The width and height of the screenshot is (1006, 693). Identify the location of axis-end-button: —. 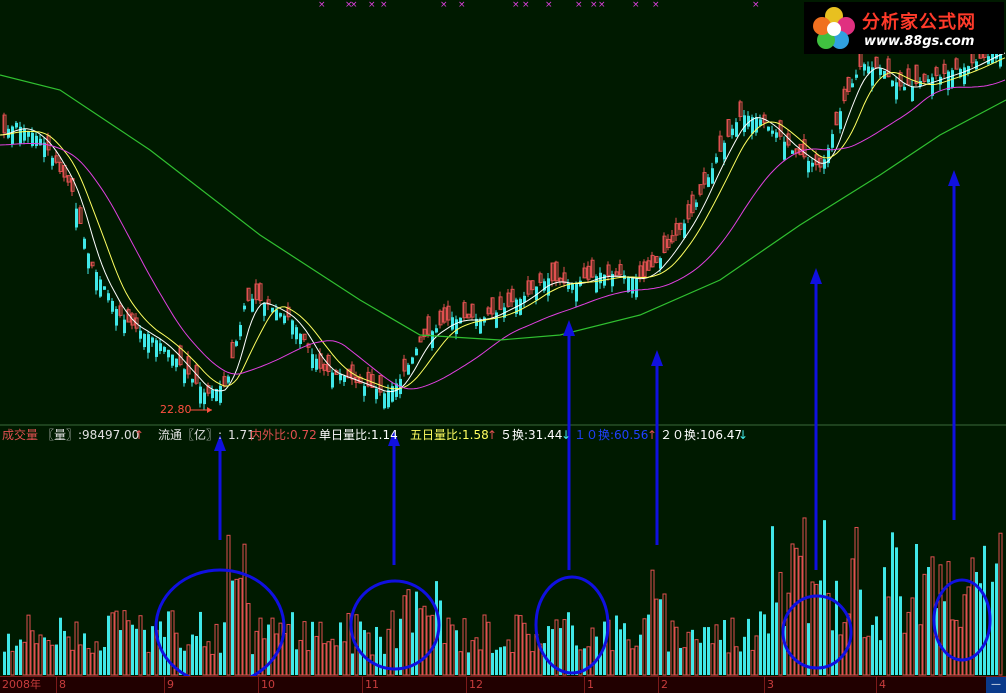
(996, 685).